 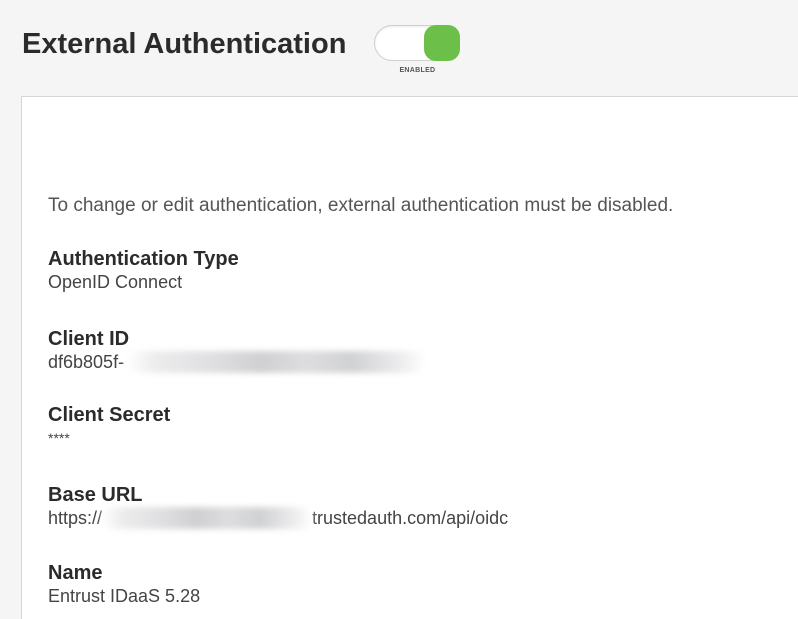 I want to click on field-value: df6b805f-, so click(x=237, y=362).